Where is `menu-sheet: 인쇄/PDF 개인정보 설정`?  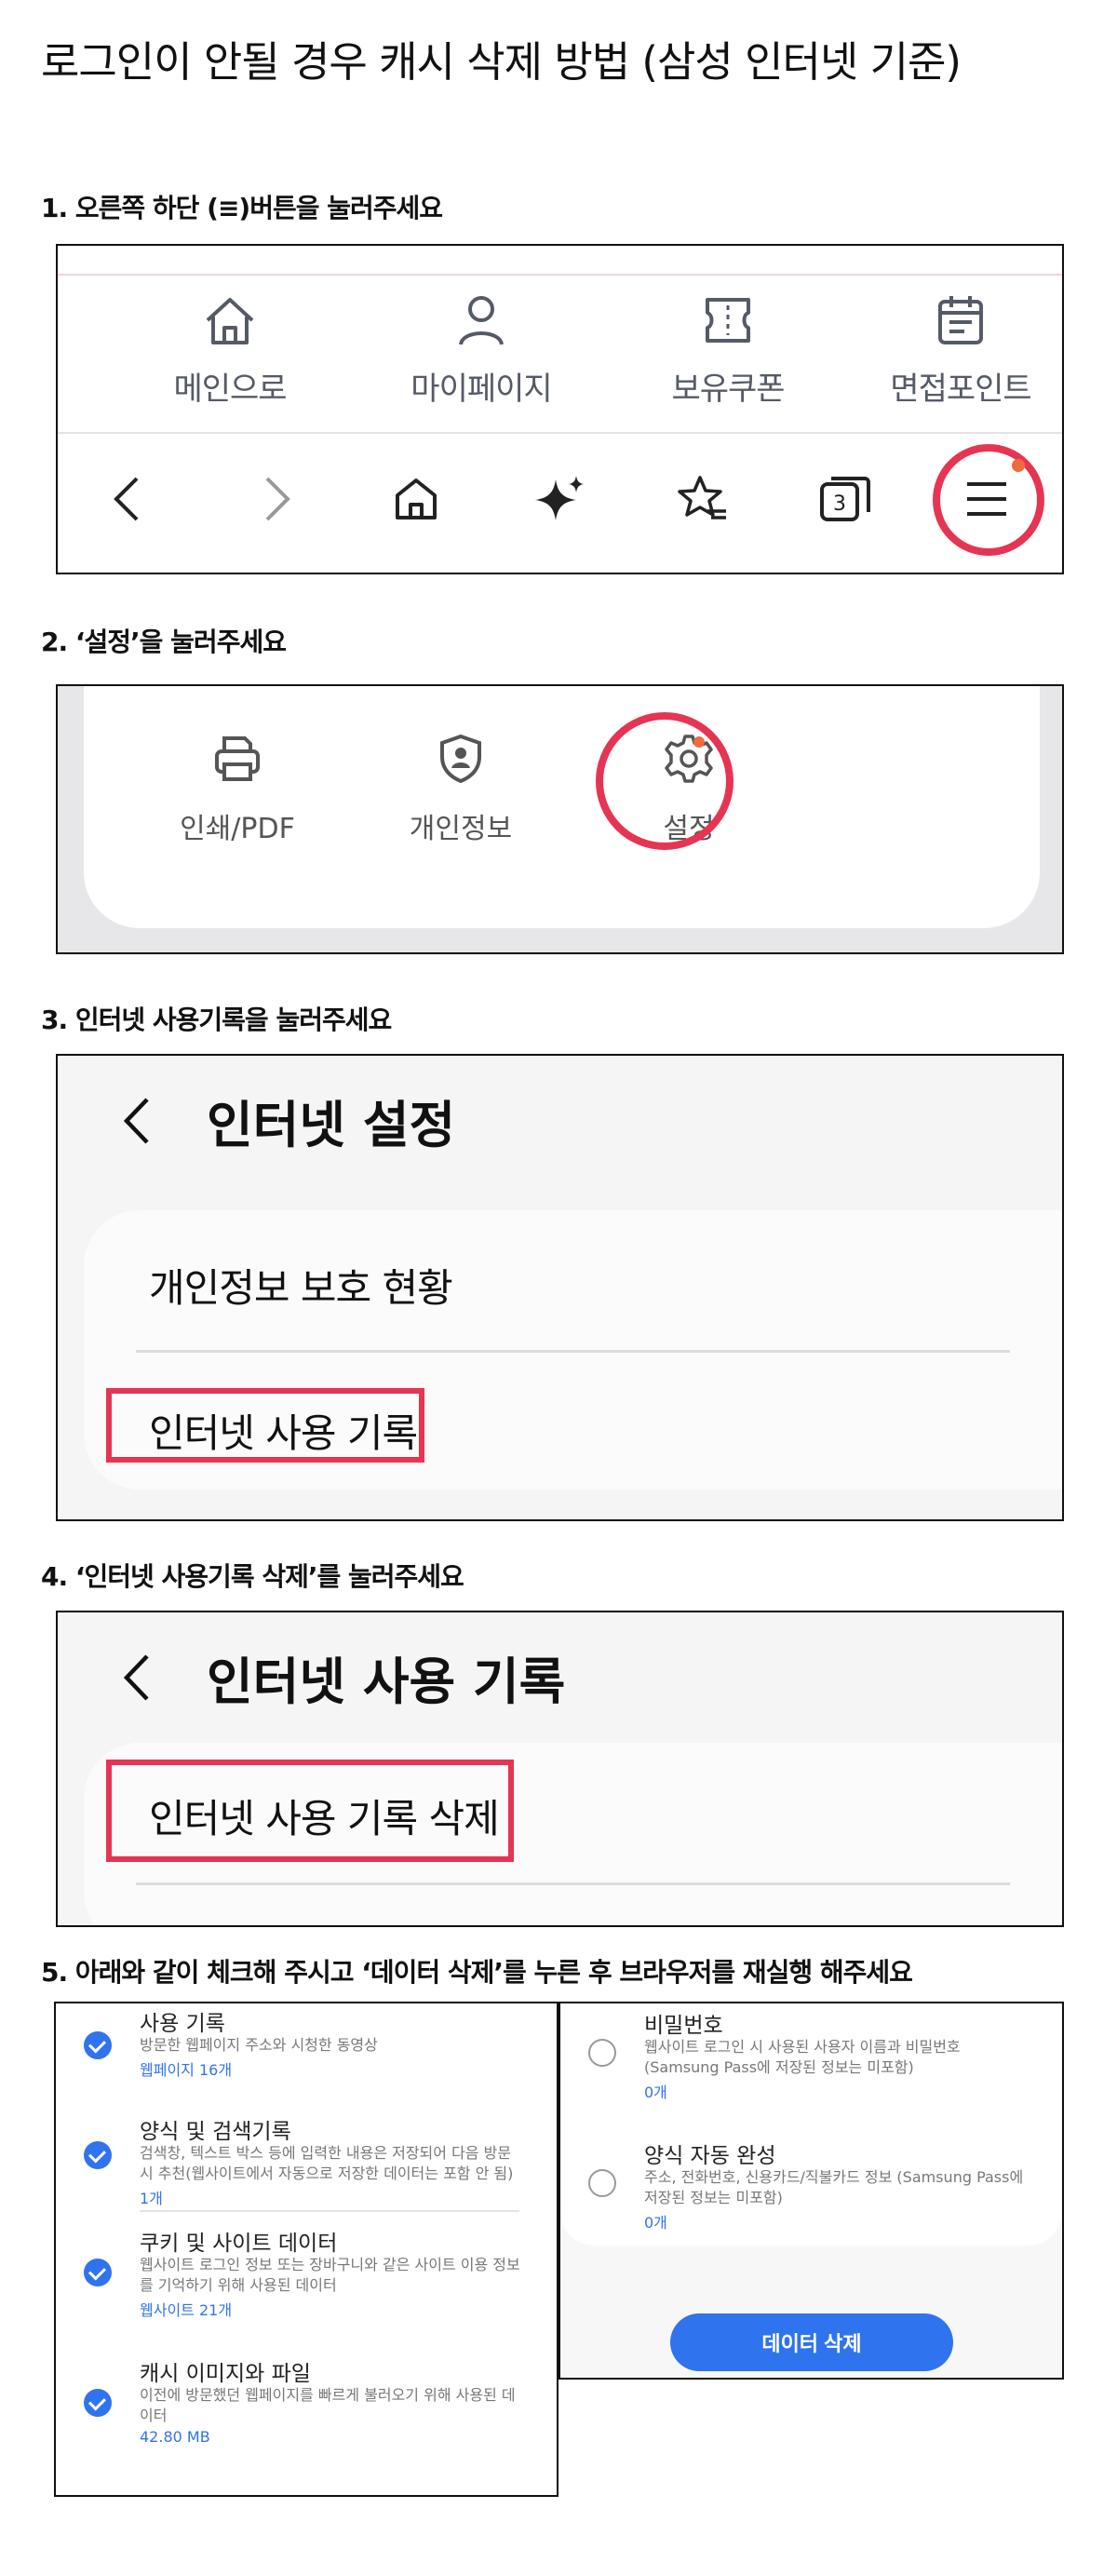
menu-sheet: 인쇄/PDF 개인정보 설정 is located at coordinates (562, 807).